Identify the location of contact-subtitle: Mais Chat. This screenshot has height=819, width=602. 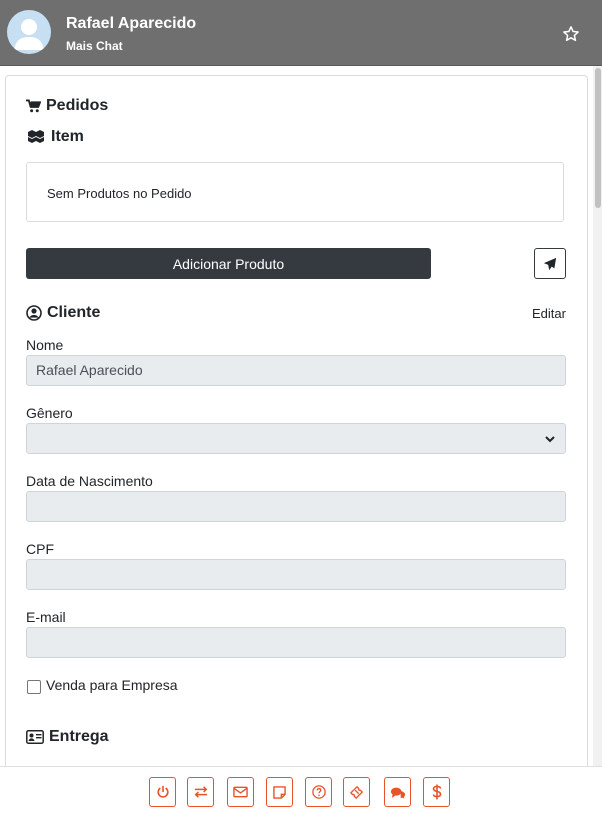
(94, 46).